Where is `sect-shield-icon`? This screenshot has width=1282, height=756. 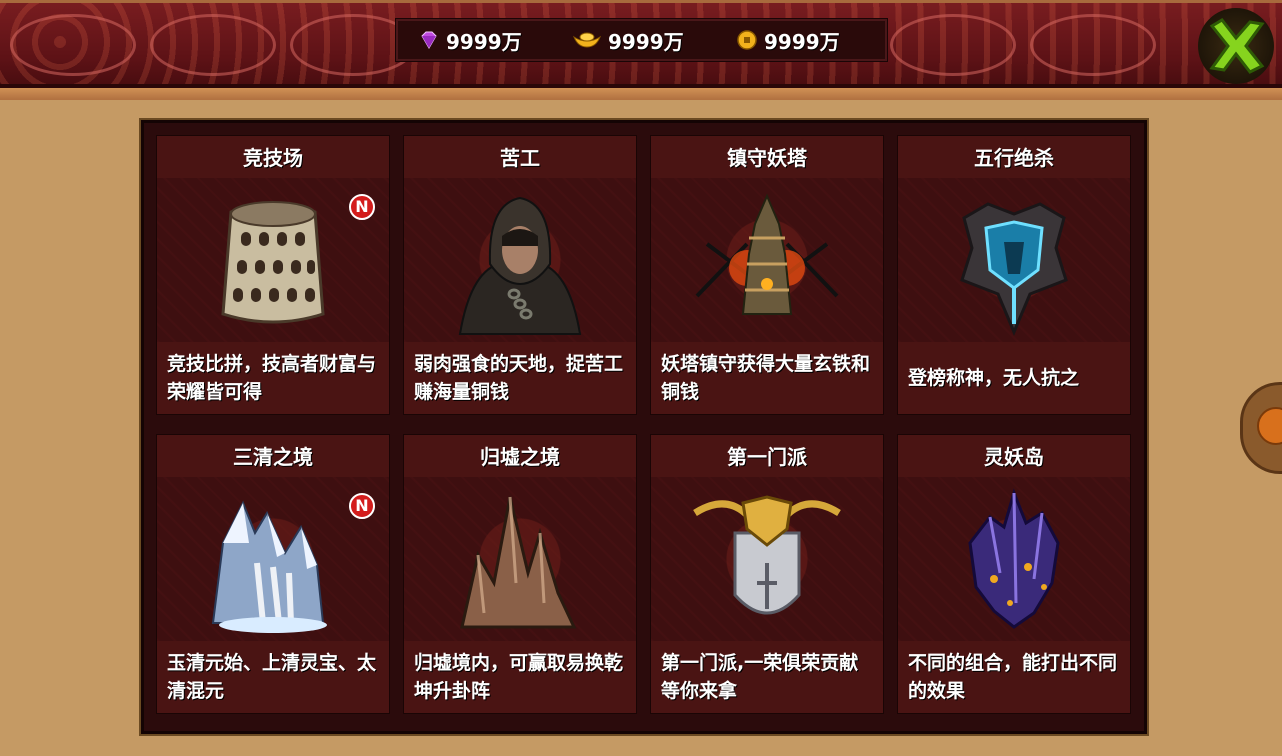 sect-shield-icon is located at coordinates (767, 555).